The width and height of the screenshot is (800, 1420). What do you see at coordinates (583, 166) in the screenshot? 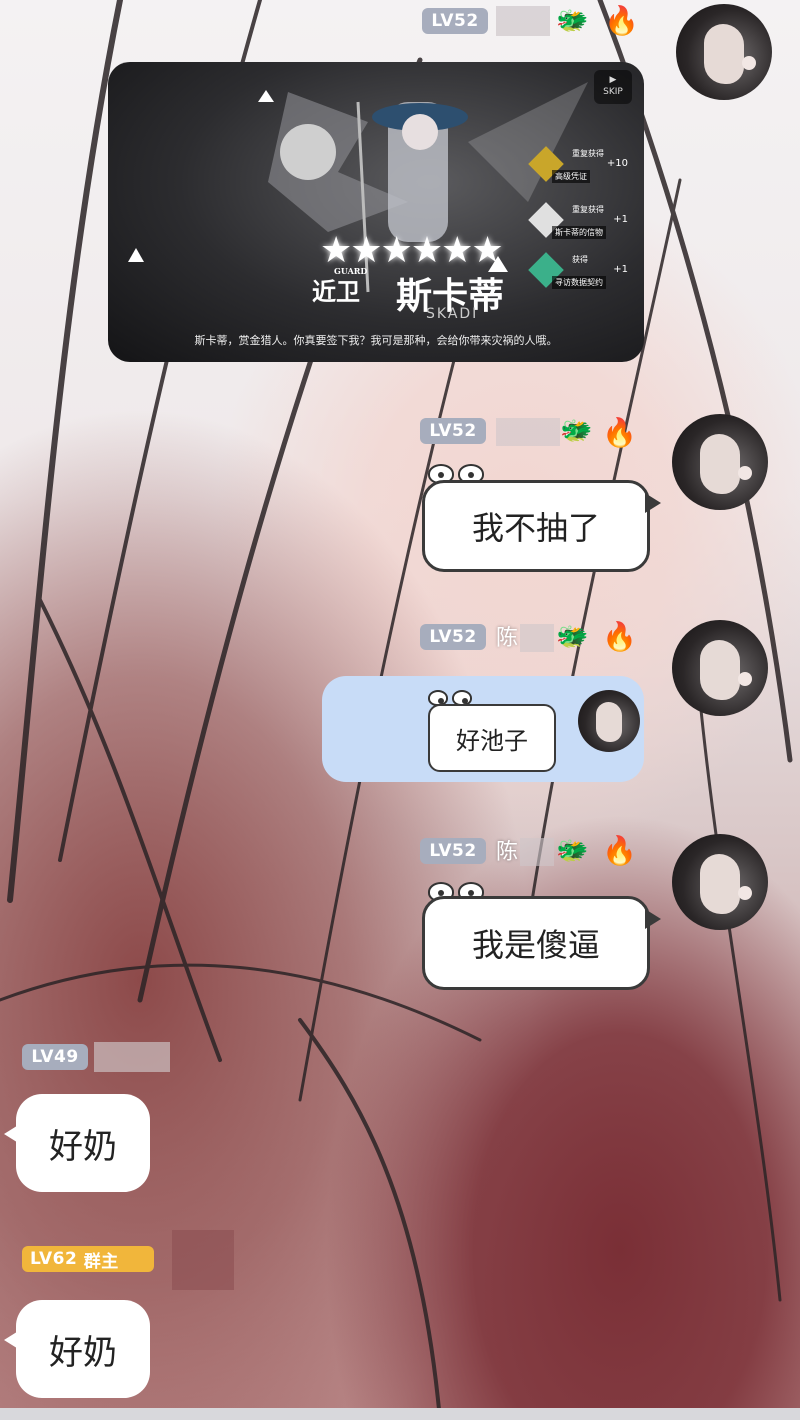
I see `reward-item-1: 重复获得 +10 高级凭证` at bounding box center [583, 166].